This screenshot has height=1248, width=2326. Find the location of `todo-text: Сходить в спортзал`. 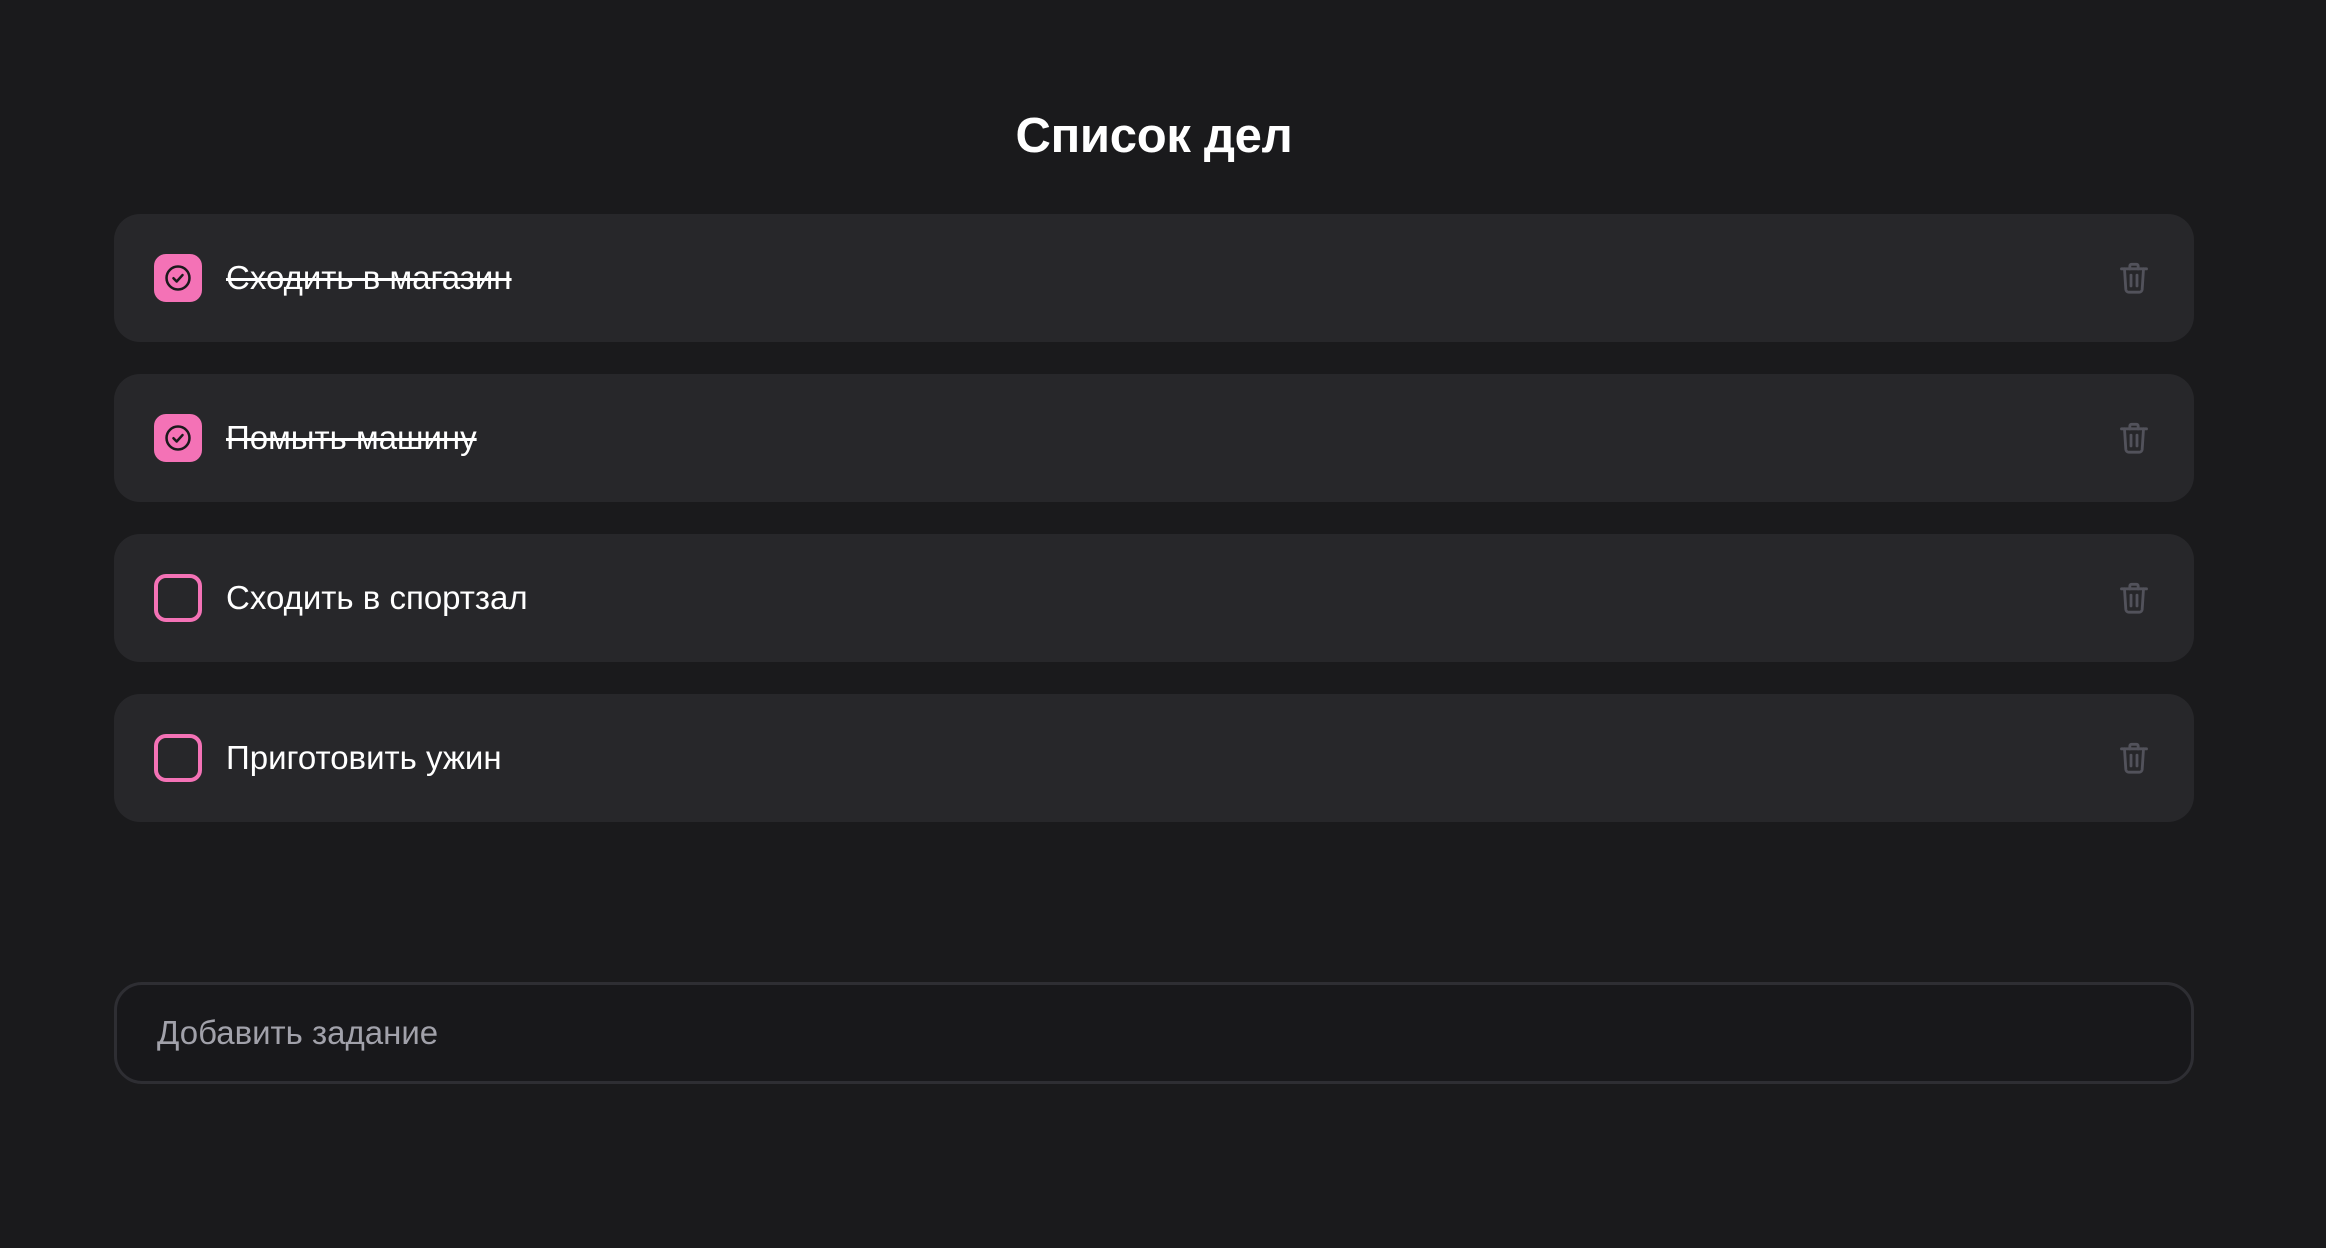

todo-text: Сходить в спортзал is located at coordinates (377, 597).